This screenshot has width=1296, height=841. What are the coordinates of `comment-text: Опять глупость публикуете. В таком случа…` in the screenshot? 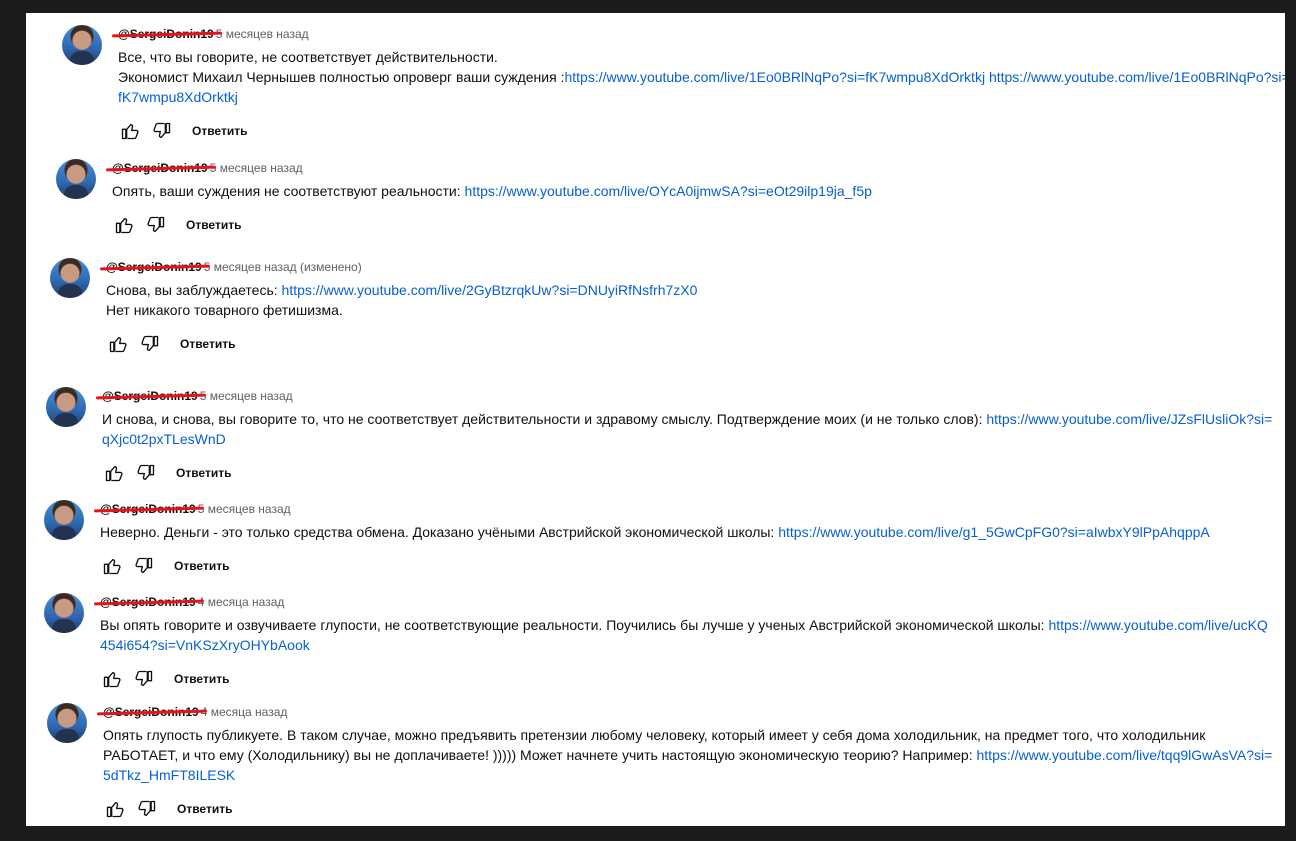 It's located at (690, 755).